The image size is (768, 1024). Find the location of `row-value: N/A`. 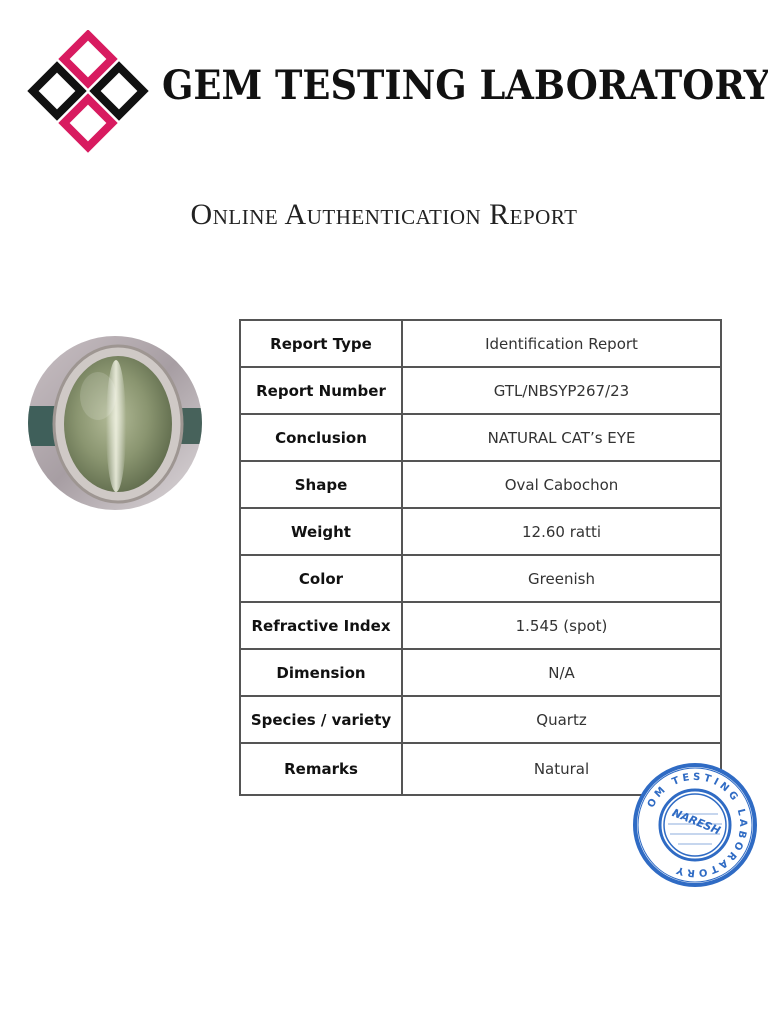

row-value: N/A is located at coordinates (561, 672).